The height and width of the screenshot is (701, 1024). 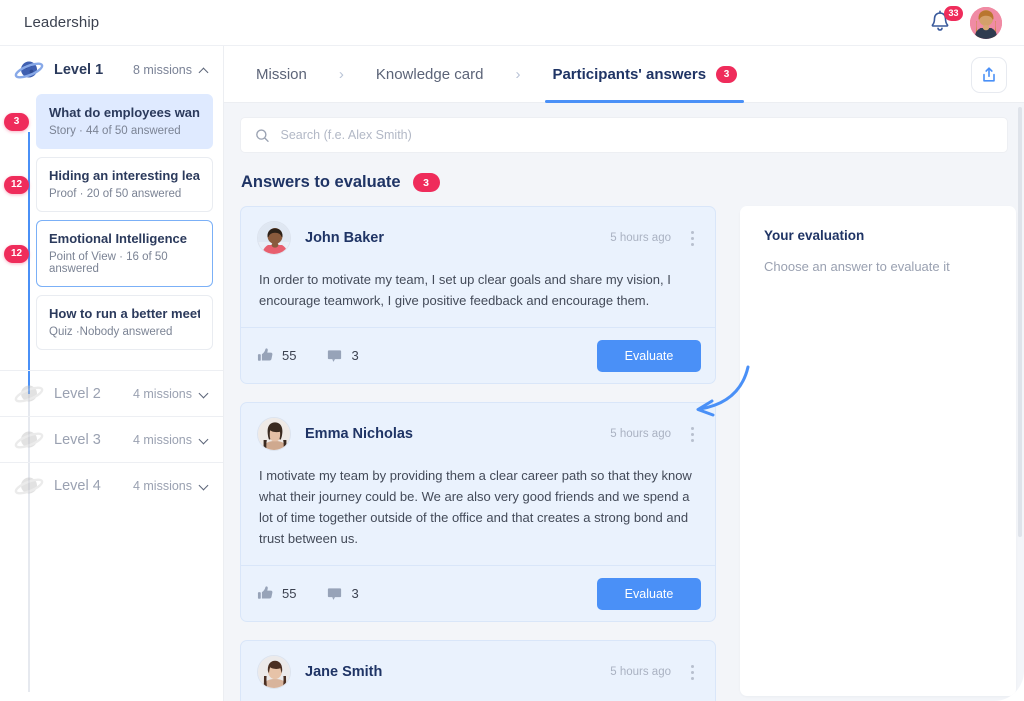 What do you see at coordinates (344, 238) in the screenshot?
I see `answer-author: John Baker` at bounding box center [344, 238].